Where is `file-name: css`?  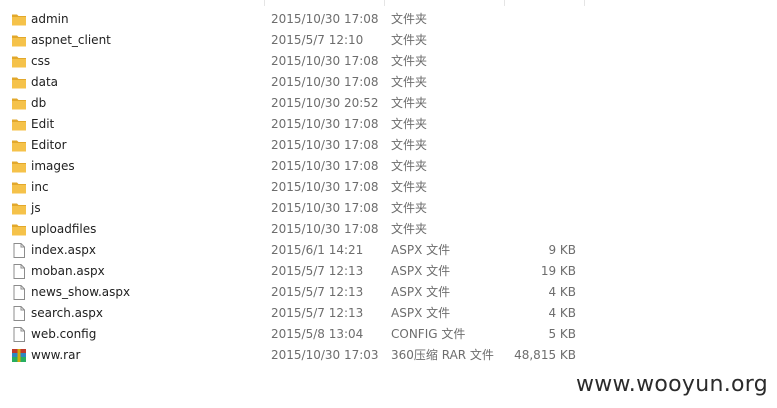 file-name: css is located at coordinates (40, 61).